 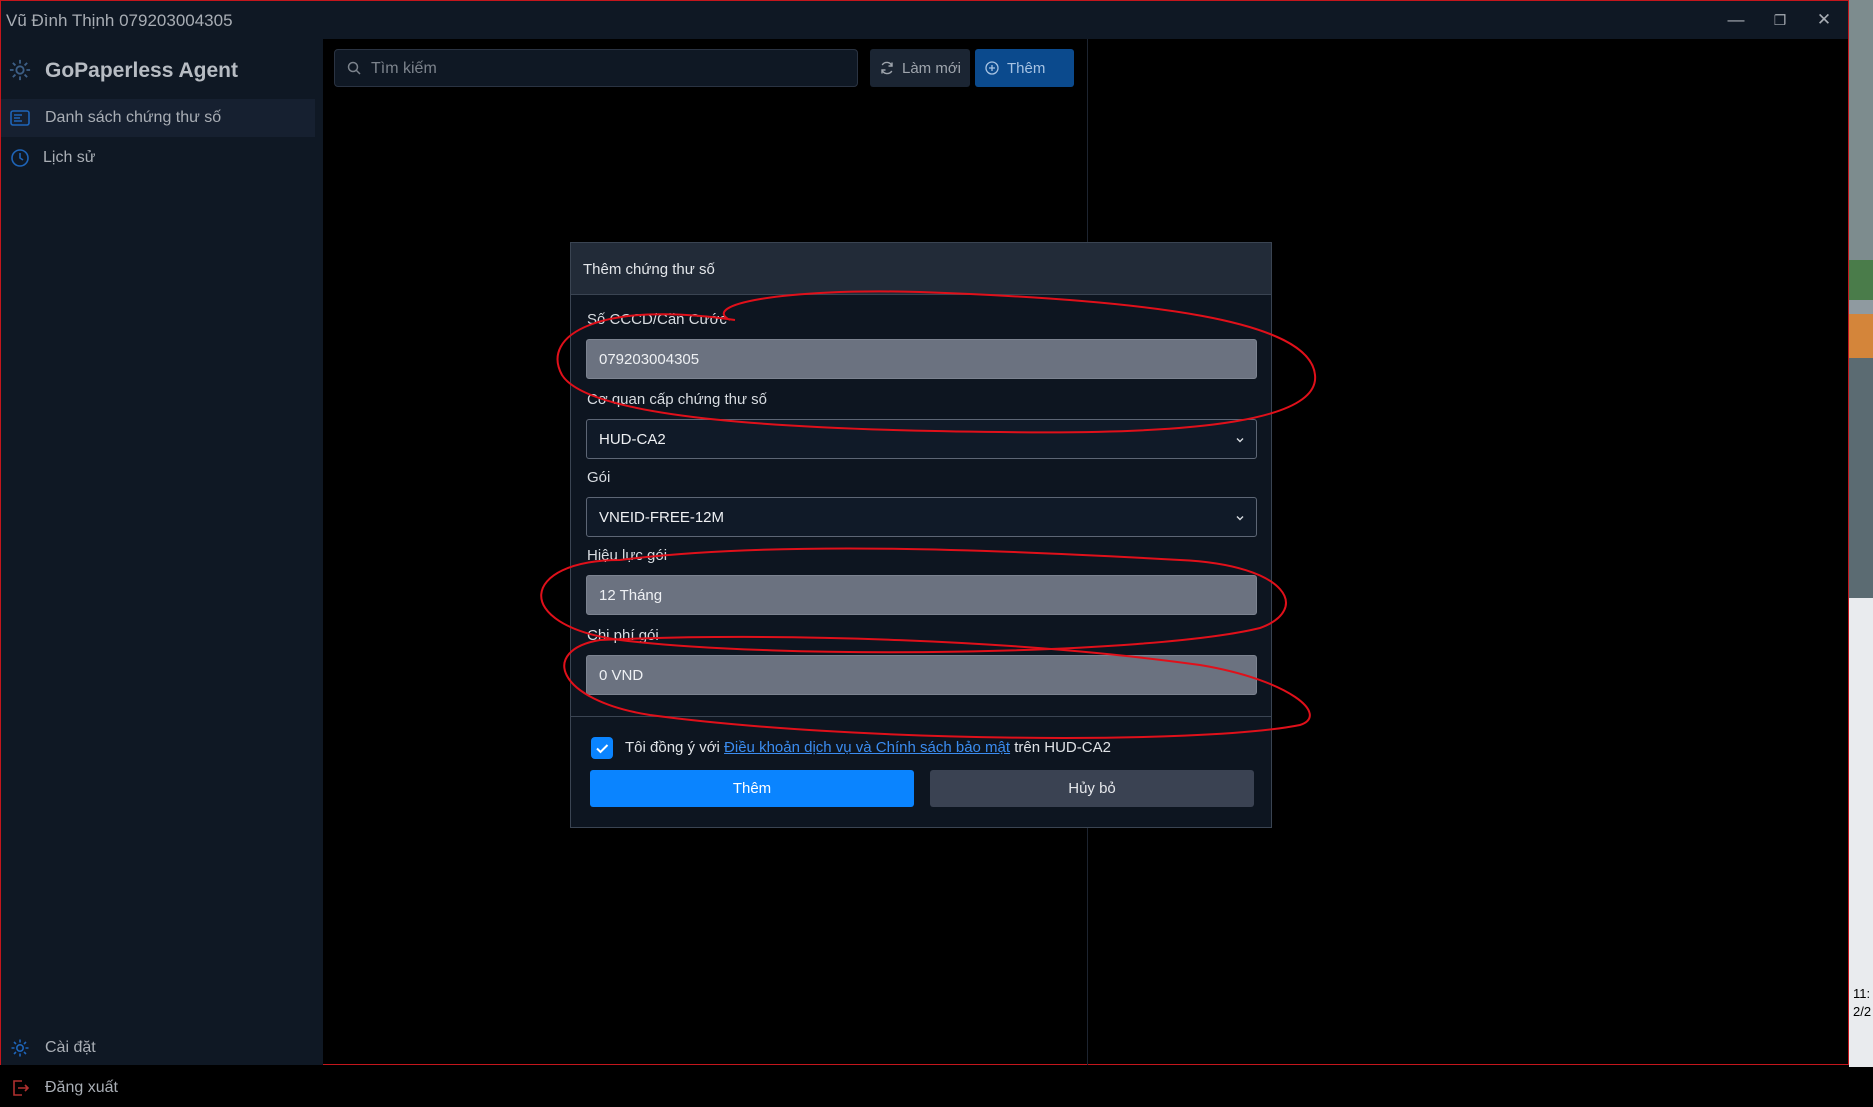 I want to click on agree-checkbox, so click(x=602, y=748).